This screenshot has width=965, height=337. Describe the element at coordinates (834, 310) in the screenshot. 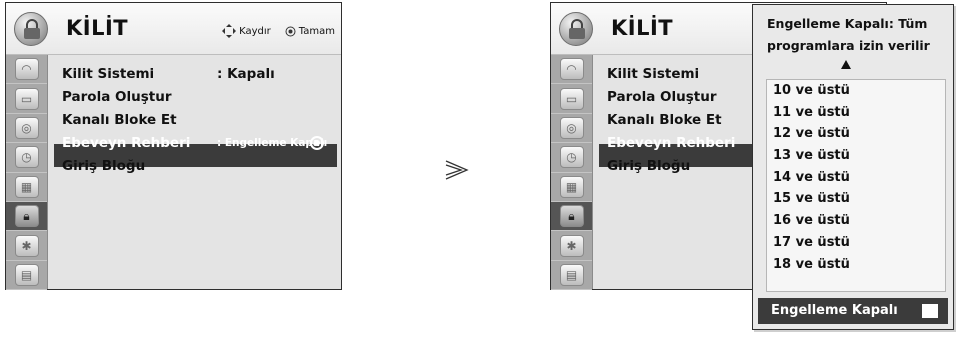

I see `blocking-off-label: Engelleme Kapalı` at that location.